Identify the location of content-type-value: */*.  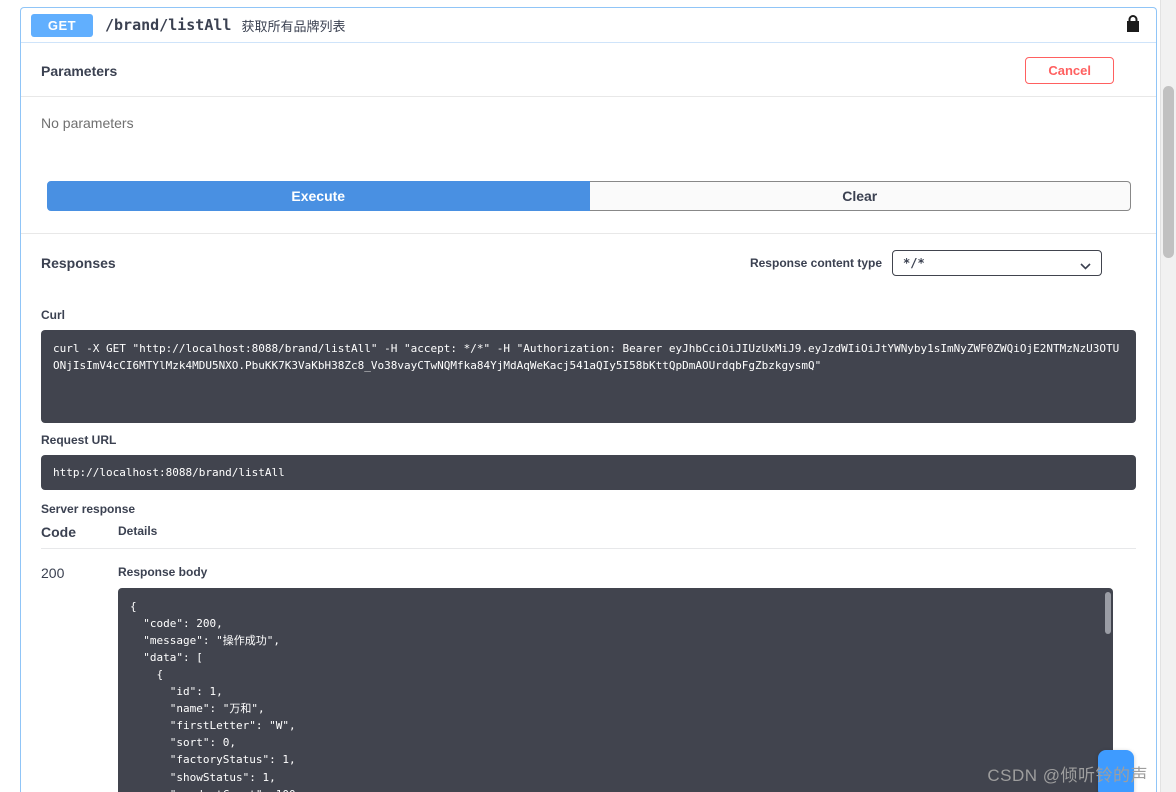
(914, 263).